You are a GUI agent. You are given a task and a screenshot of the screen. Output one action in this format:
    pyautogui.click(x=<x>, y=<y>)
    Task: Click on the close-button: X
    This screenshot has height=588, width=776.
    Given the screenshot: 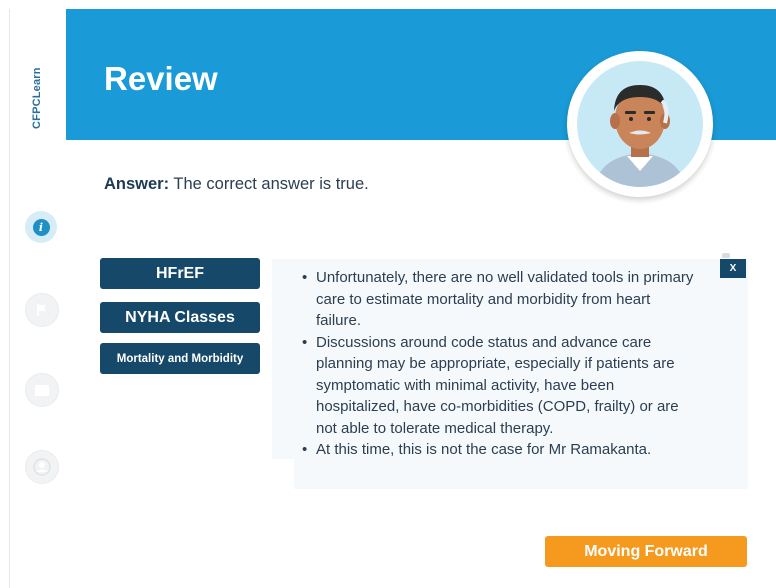 What is the action you would take?
    pyautogui.click(x=733, y=268)
    